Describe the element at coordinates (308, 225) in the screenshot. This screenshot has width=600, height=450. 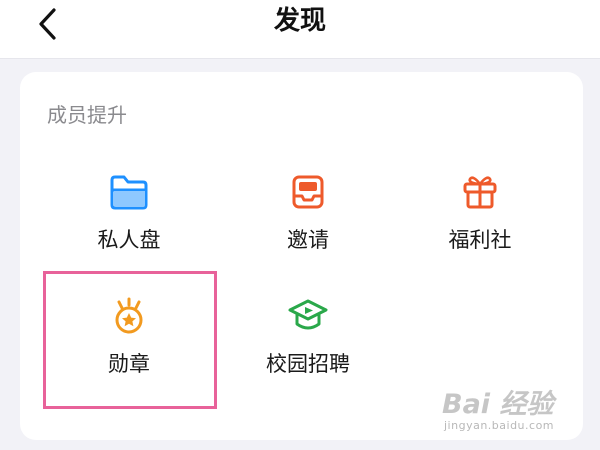
I see `grid-item-invite: 邀请` at that location.